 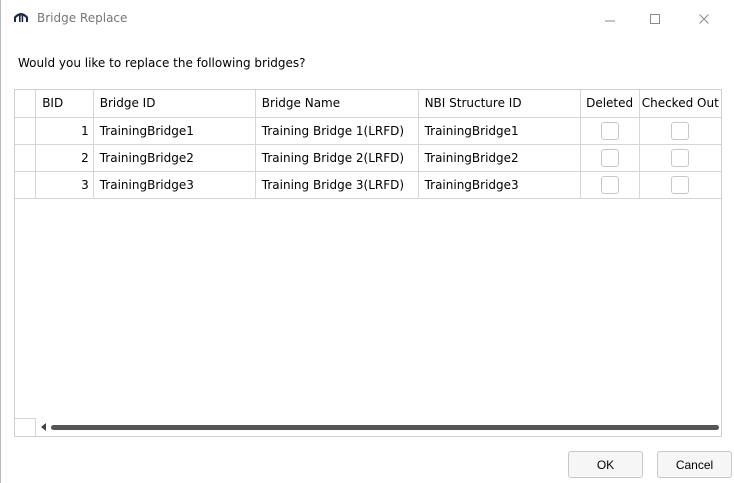 I want to click on column-header-bridge-name: Bridge Name, so click(x=337, y=104).